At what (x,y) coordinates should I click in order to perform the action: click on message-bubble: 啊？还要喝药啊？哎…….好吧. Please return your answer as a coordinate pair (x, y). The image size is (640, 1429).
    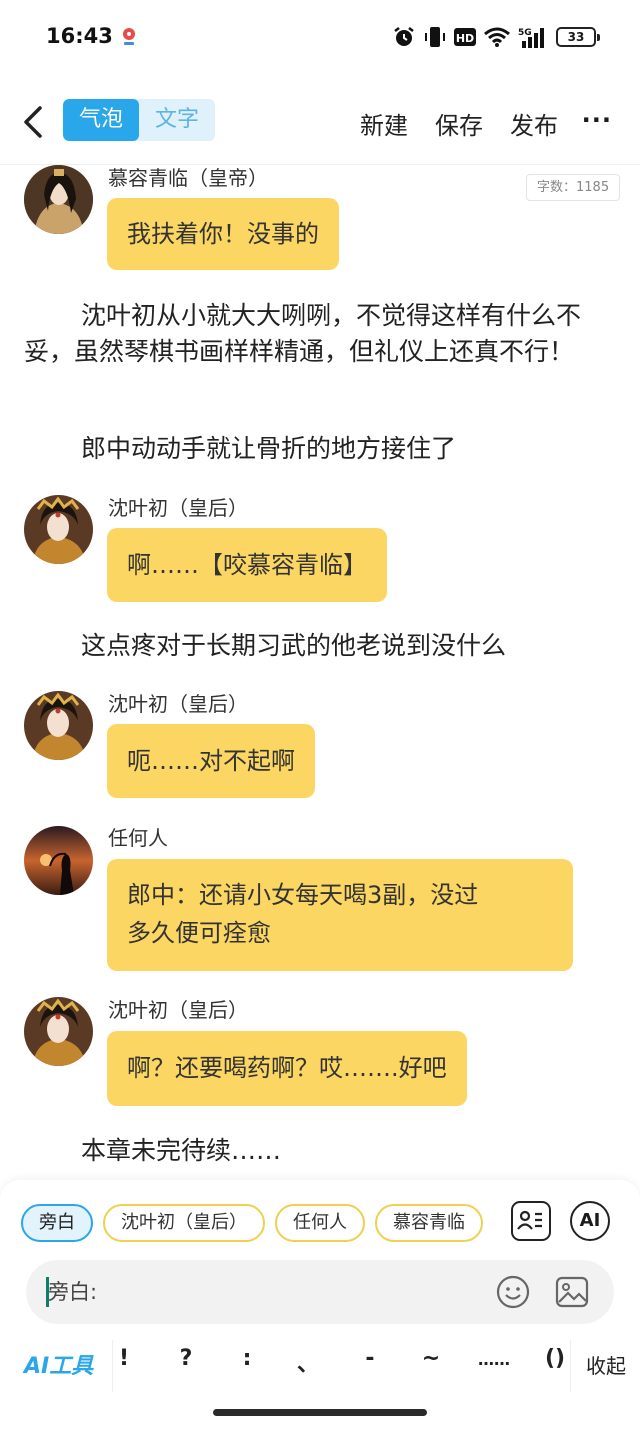
    Looking at the image, I should click on (287, 1068).